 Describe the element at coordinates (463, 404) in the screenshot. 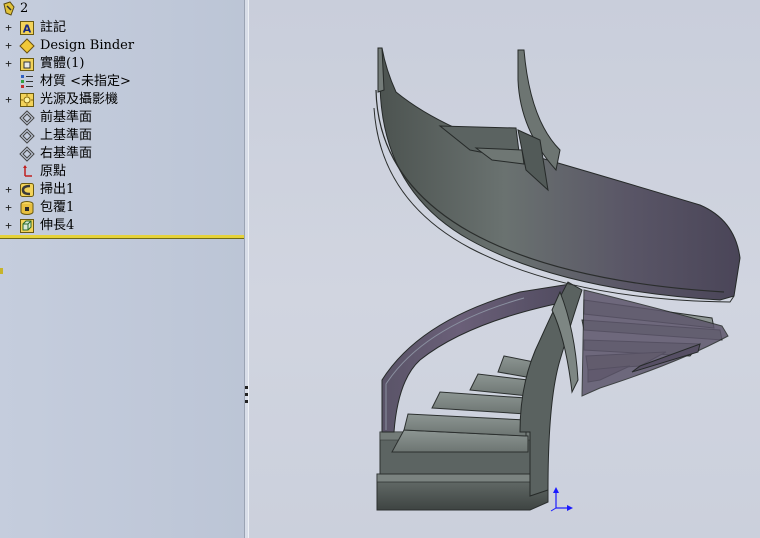

I see `lower-steps` at that location.